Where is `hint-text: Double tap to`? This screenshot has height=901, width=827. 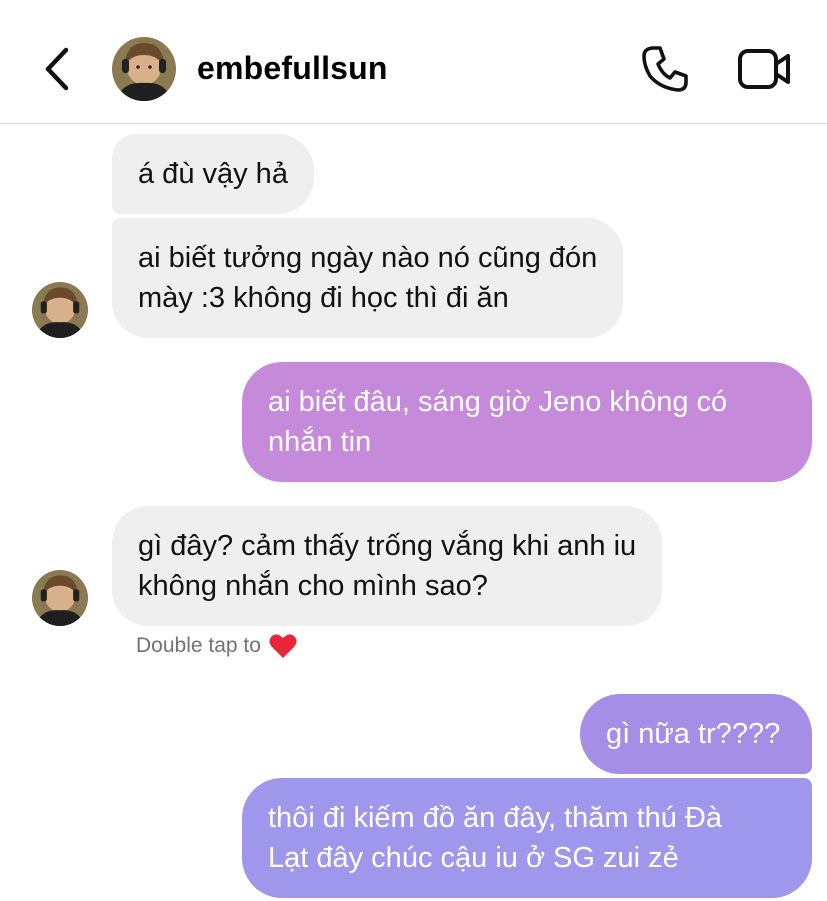 hint-text: Double tap to is located at coordinates (198, 645).